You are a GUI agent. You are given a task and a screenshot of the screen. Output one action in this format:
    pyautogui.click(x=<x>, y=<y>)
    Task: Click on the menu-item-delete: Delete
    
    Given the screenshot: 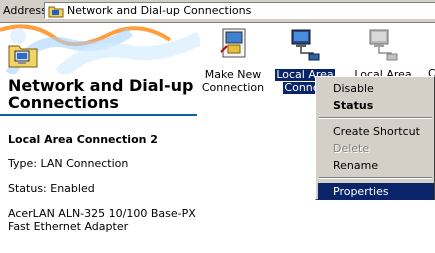 What is the action you would take?
    pyautogui.click(x=351, y=148)
    